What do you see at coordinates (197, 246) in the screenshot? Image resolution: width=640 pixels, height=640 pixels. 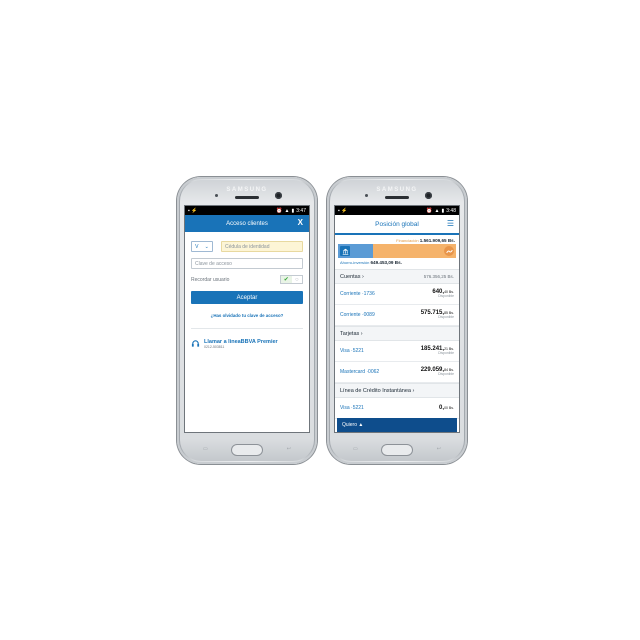 I see `id-type-value: V` at bounding box center [197, 246].